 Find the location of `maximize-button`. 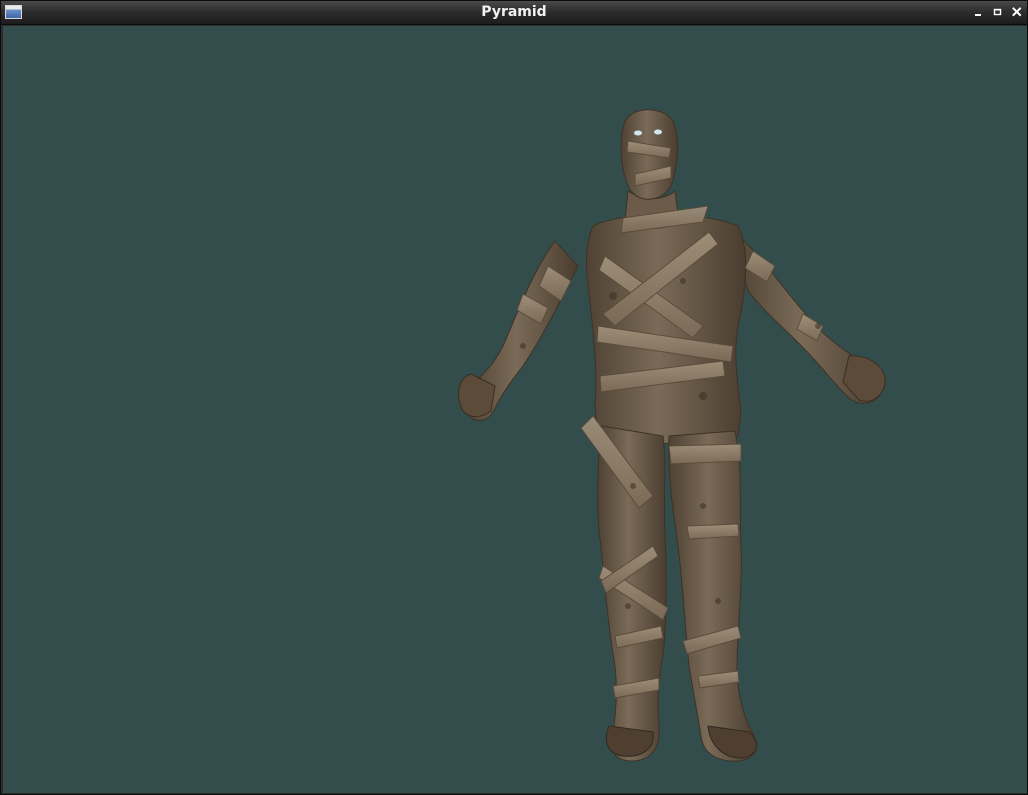

maximize-button is located at coordinates (998, 12).